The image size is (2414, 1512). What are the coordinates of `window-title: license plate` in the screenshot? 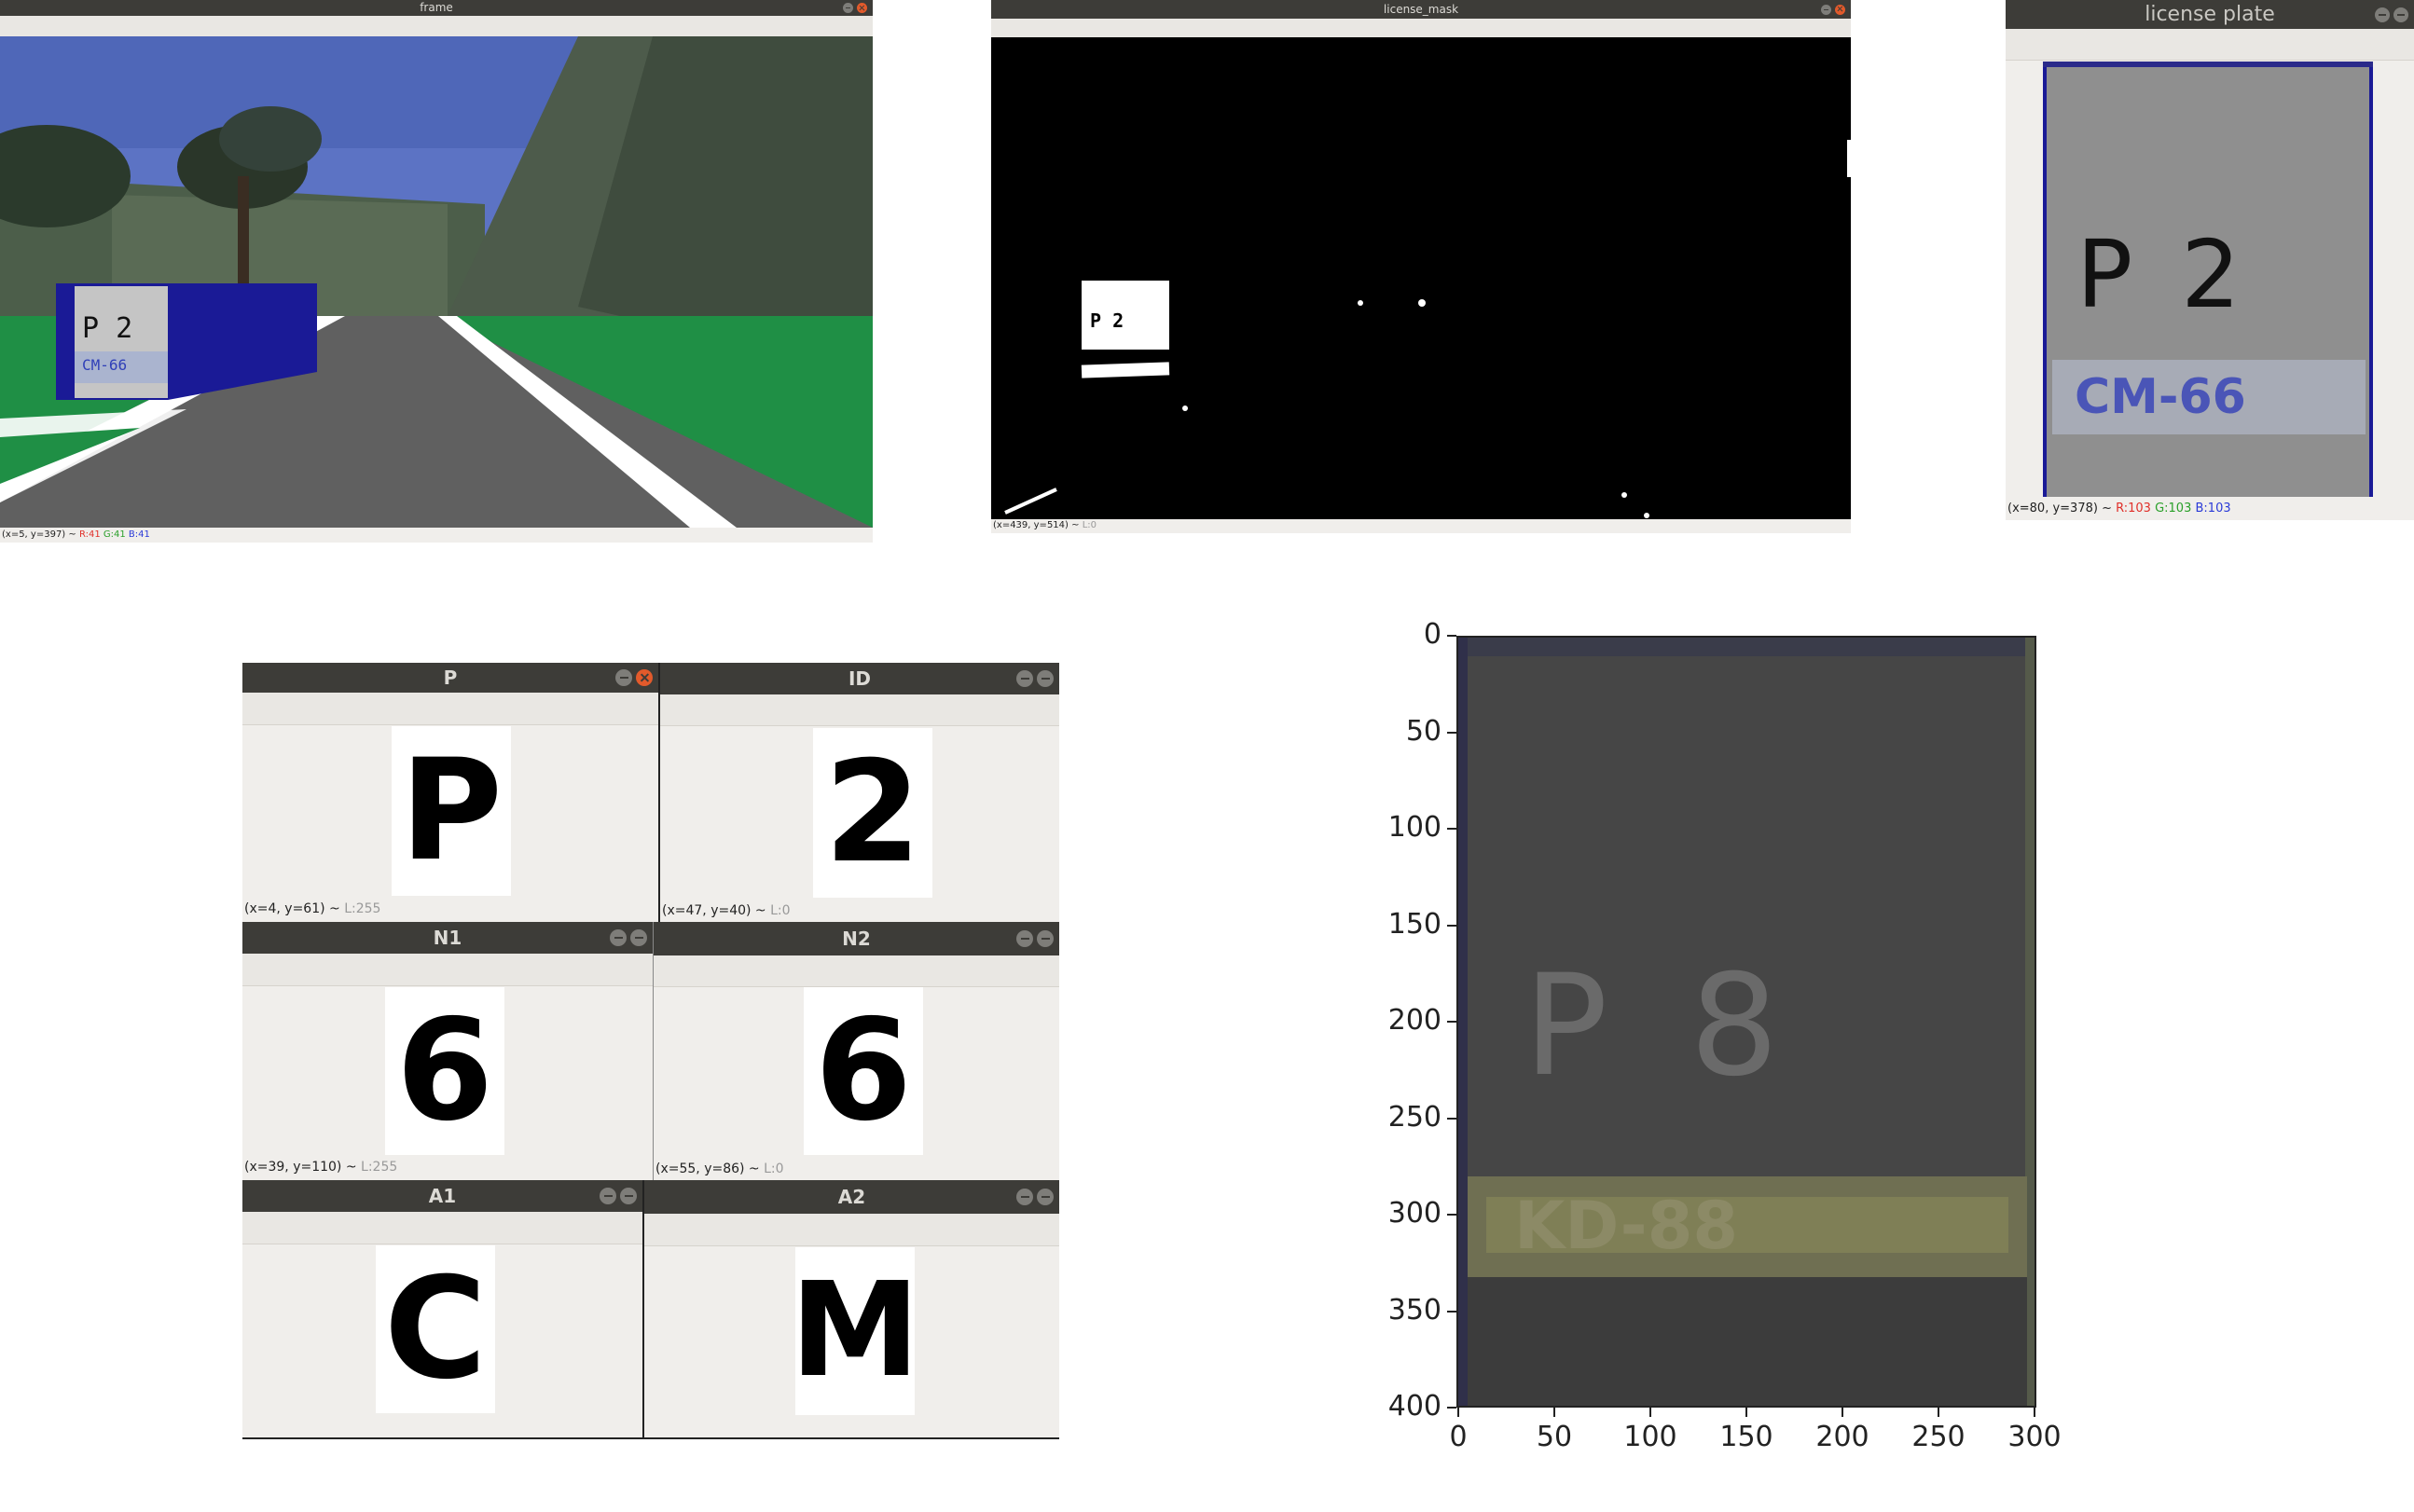 It's located at (2210, 15).